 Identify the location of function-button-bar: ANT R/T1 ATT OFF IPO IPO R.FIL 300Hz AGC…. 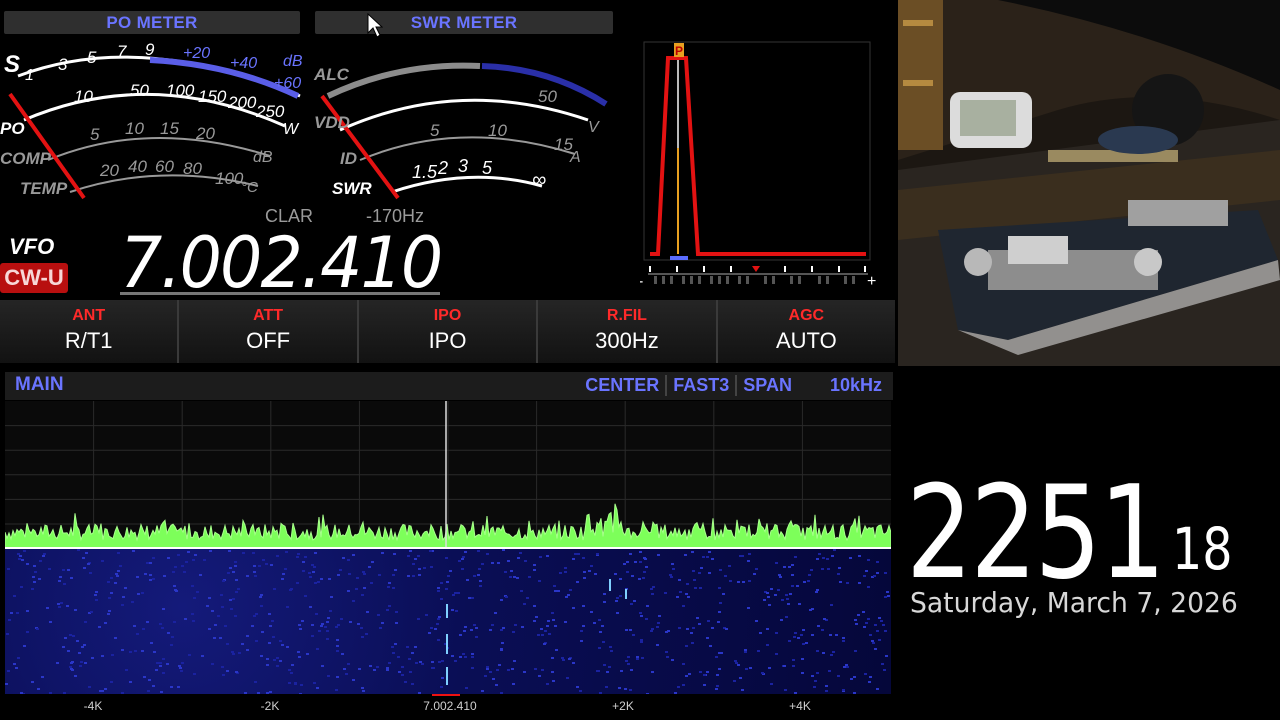
(448, 331).